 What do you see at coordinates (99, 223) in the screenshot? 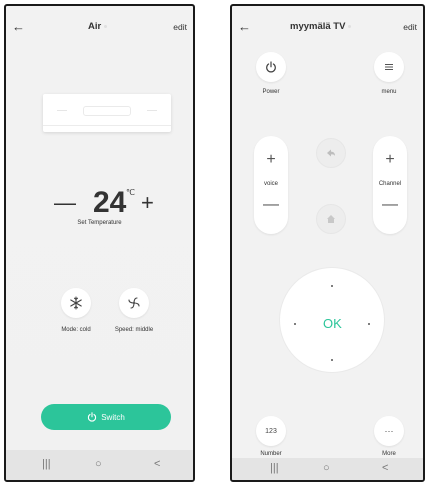
I see `temperature-label: Set Temperature` at bounding box center [99, 223].